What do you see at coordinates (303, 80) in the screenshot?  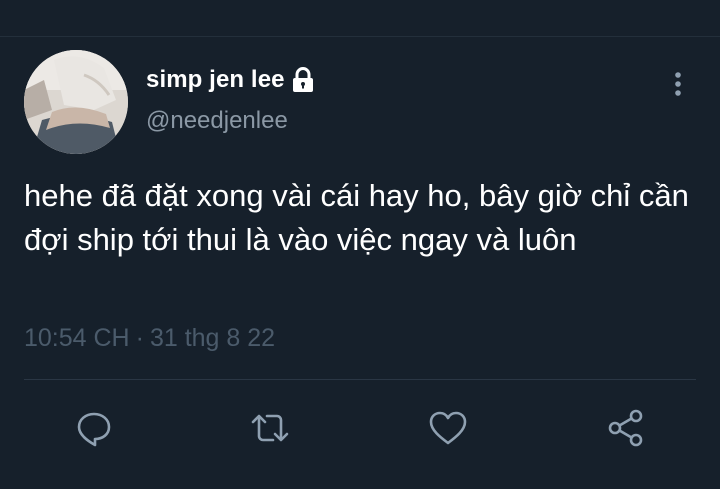 I see `lock-icon` at bounding box center [303, 80].